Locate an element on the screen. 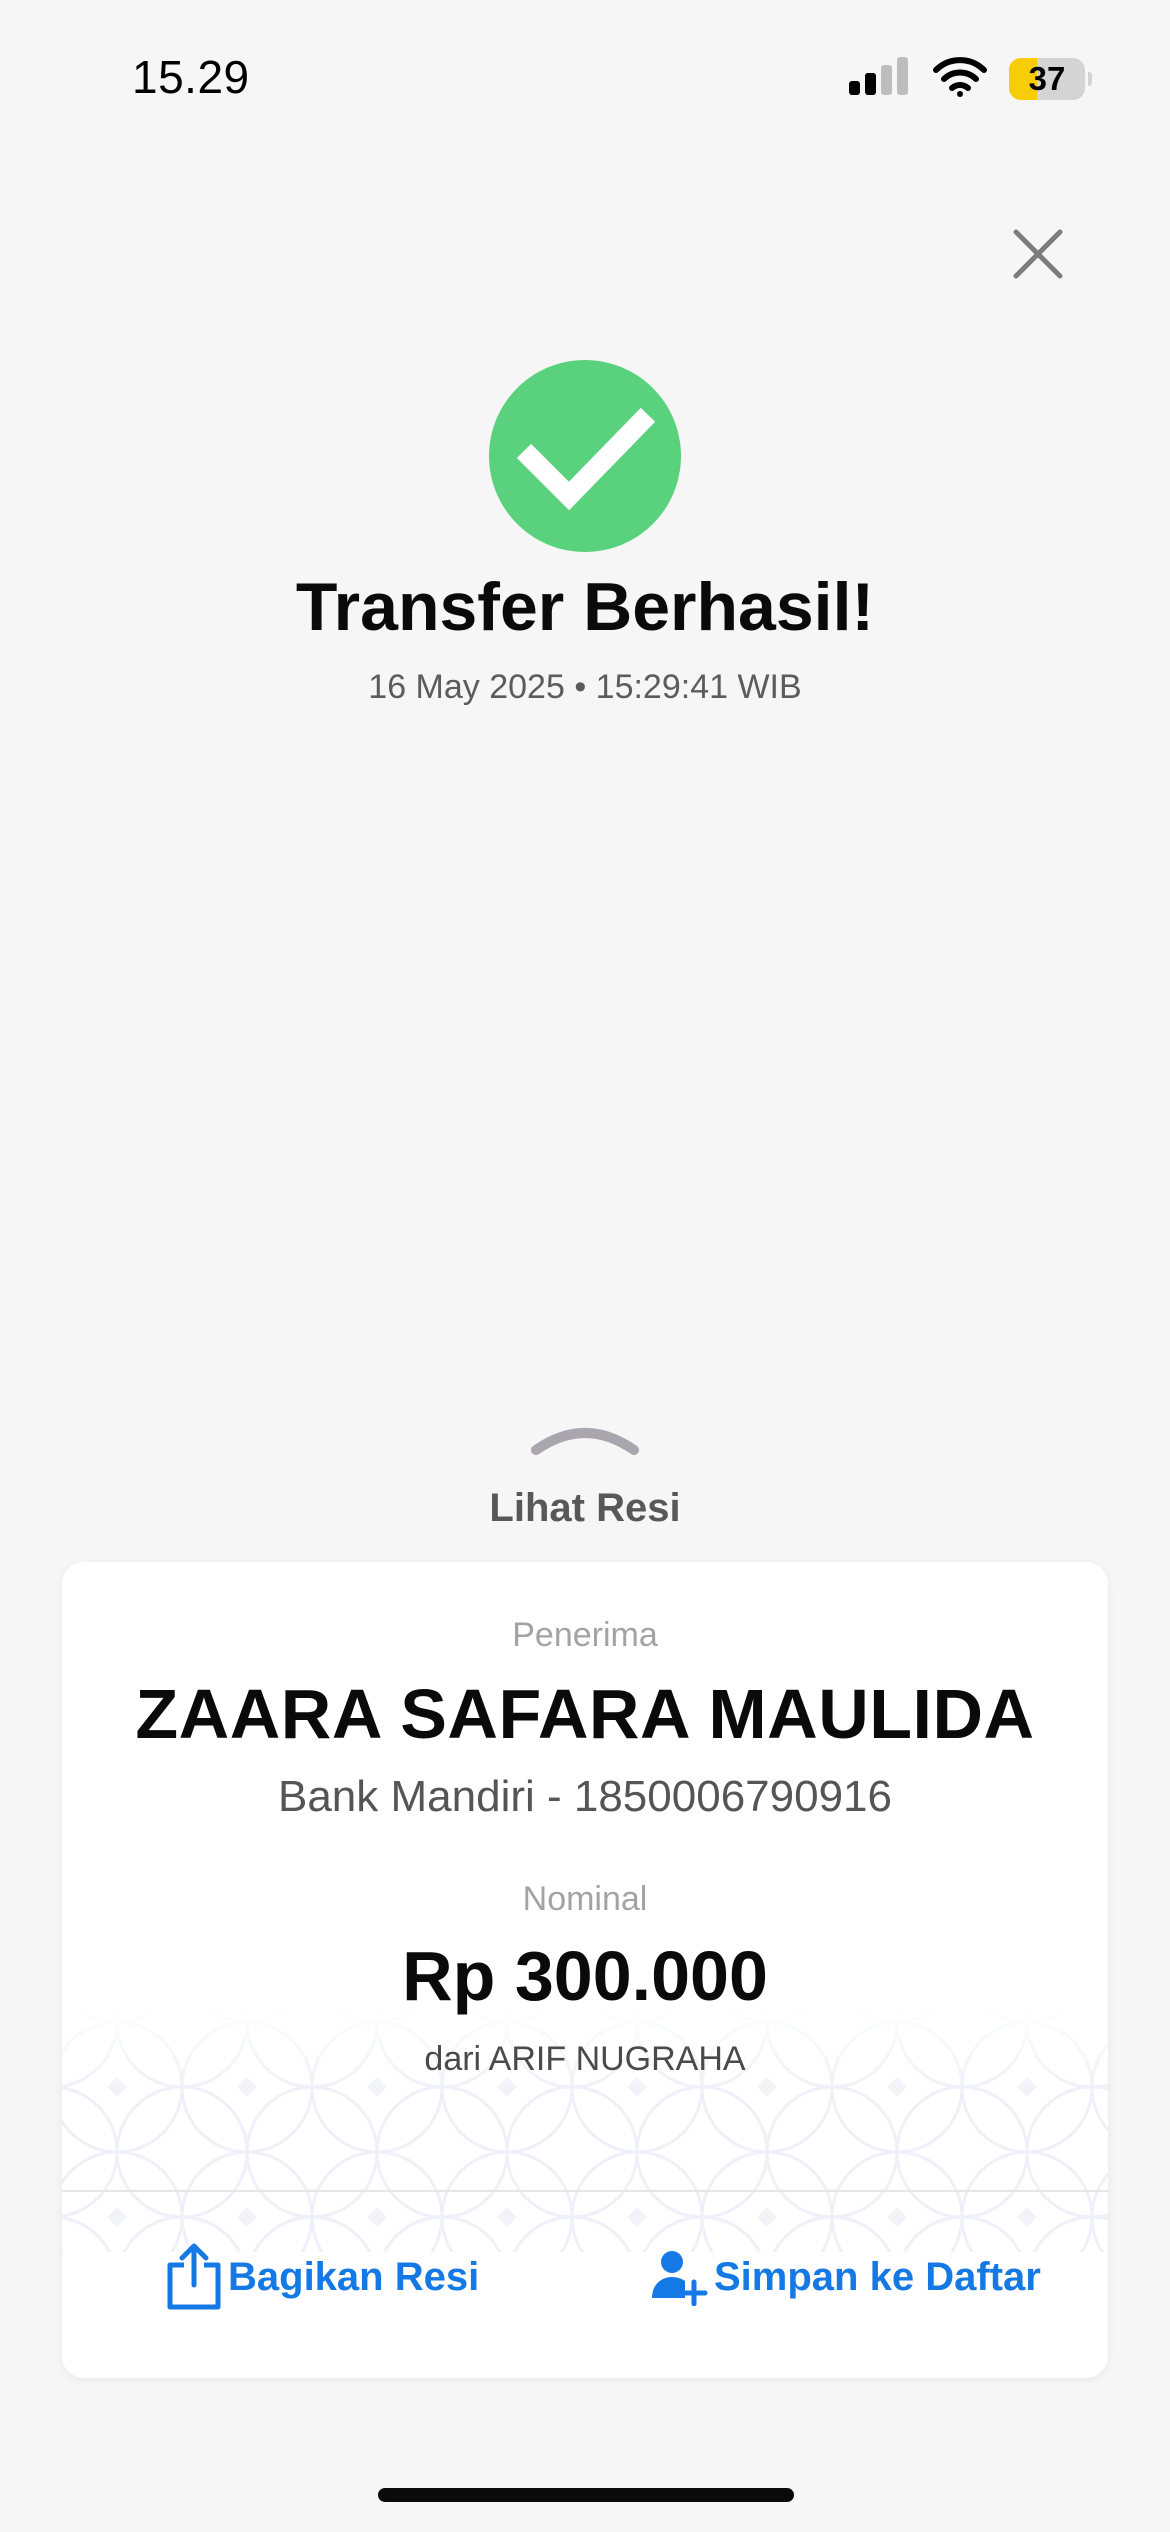 This screenshot has width=1170, height=2532. close-icon is located at coordinates (1038, 254).